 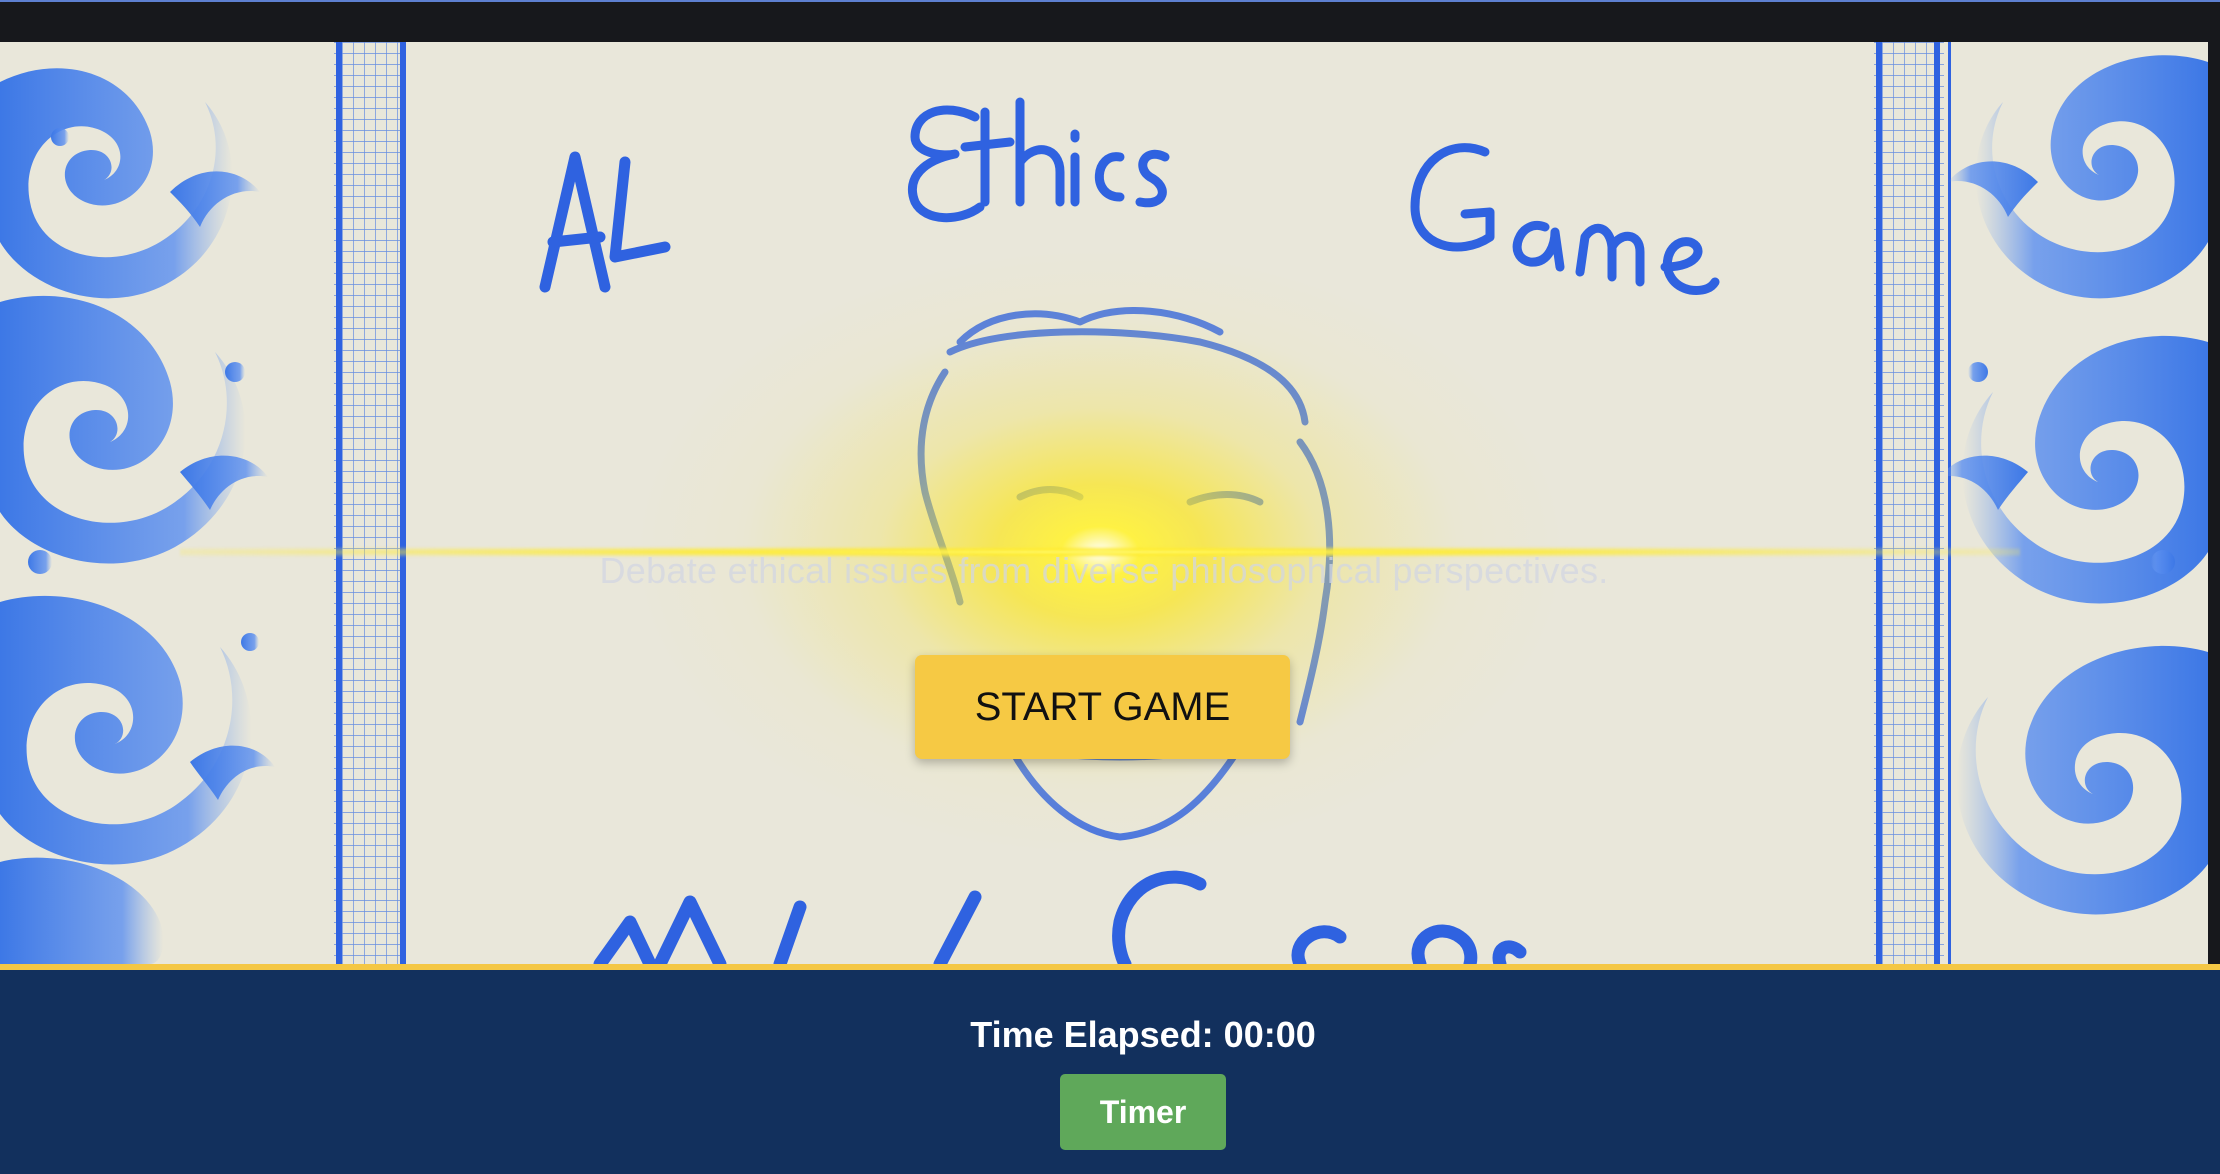 What do you see at coordinates (1110, 21) in the screenshot?
I see `window-top-bar` at bounding box center [1110, 21].